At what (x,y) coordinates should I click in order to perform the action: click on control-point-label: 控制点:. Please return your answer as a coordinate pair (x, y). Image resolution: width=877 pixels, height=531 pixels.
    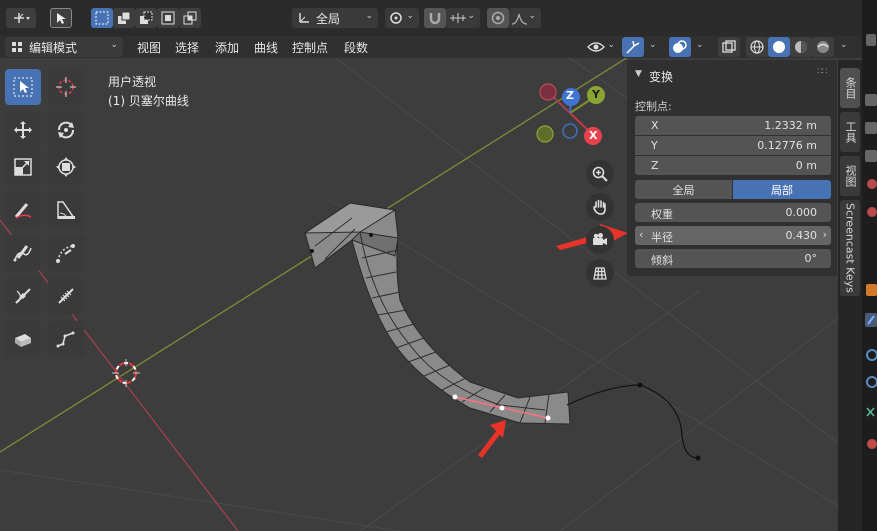
    Looking at the image, I should click on (653, 106).